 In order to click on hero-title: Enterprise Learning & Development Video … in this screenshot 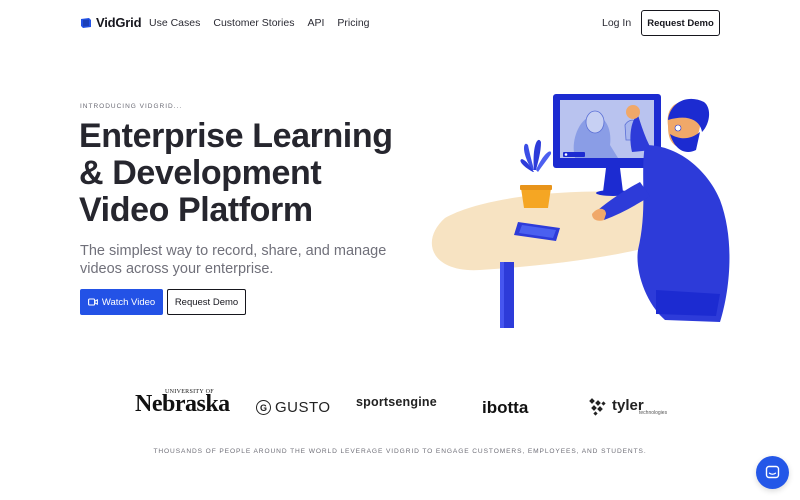, I will do `click(236, 173)`.